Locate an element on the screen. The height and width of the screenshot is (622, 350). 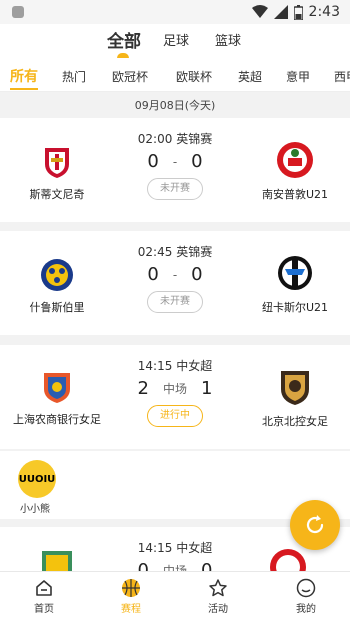
date-header: 09月08日(今天) is located at coordinates (175, 106).